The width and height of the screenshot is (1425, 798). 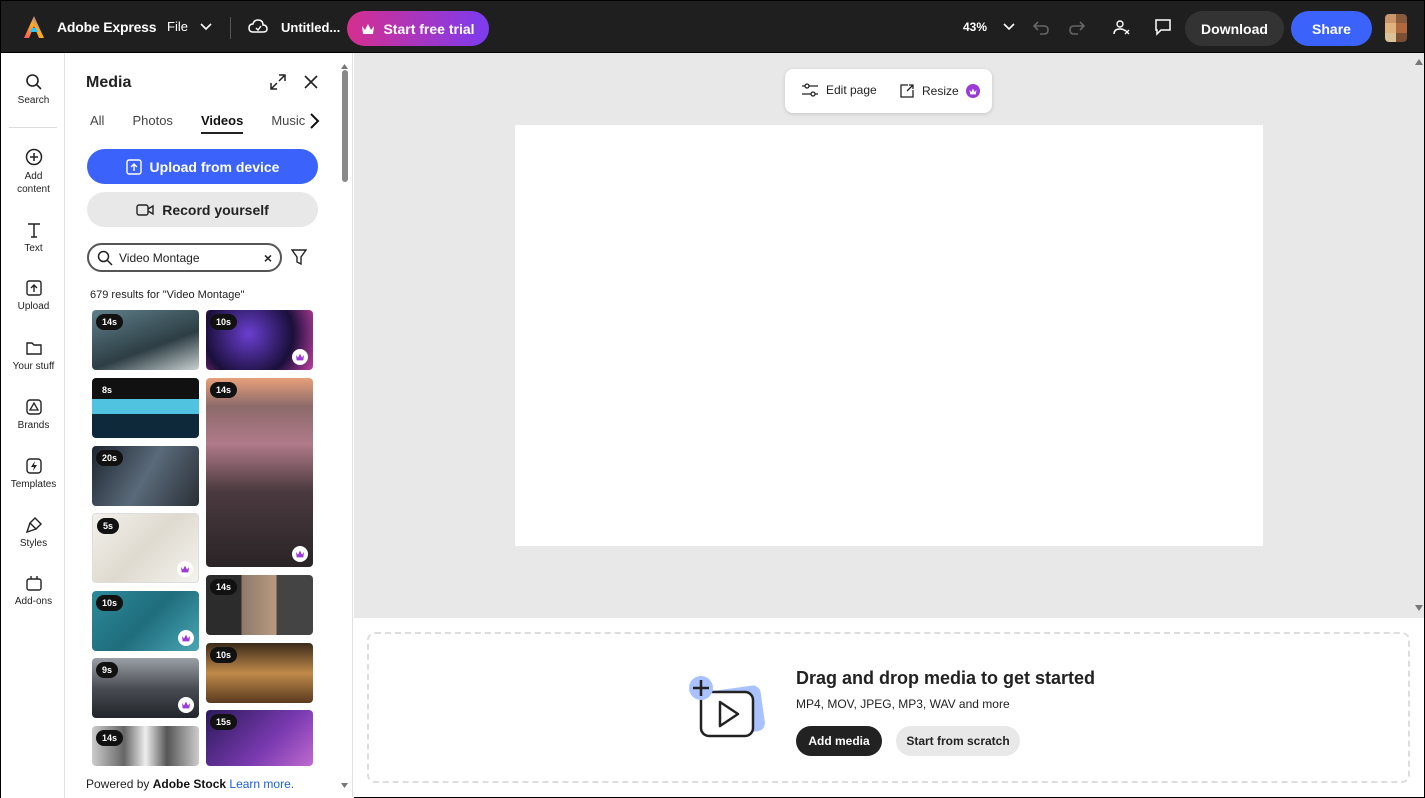 What do you see at coordinates (1009, 27) in the screenshot?
I see `chevron-down-icon` at bounding box center [1009, 27].